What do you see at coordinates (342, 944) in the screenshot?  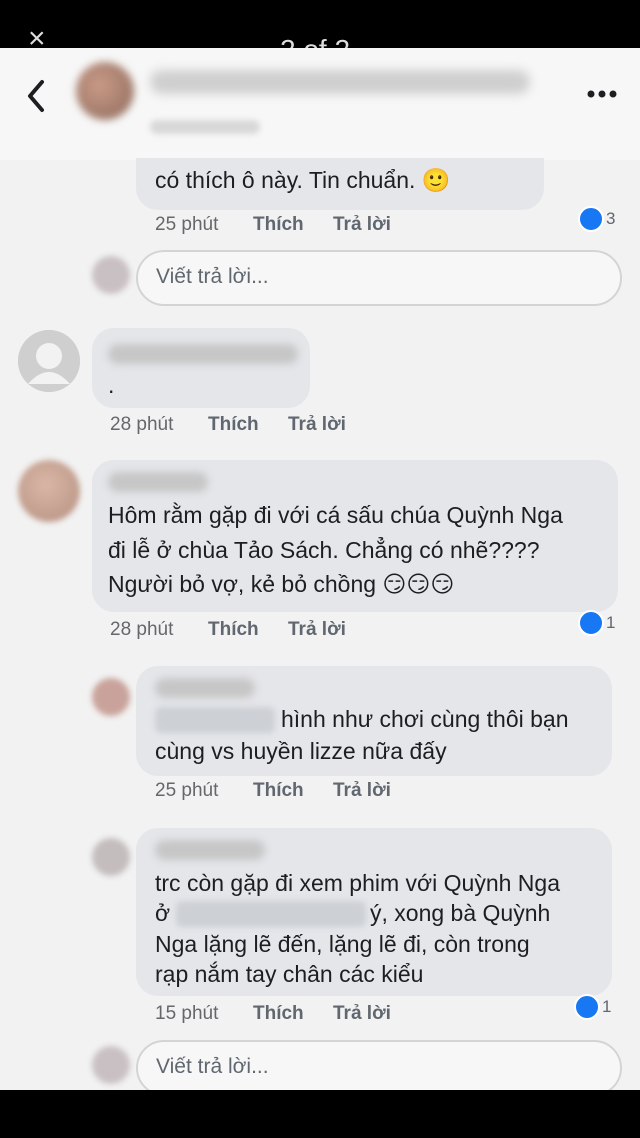 I see `comment-text: Nga lặng lẽ đến, lặng lẽ đi, còn trong` at bounding box center [342, 944].